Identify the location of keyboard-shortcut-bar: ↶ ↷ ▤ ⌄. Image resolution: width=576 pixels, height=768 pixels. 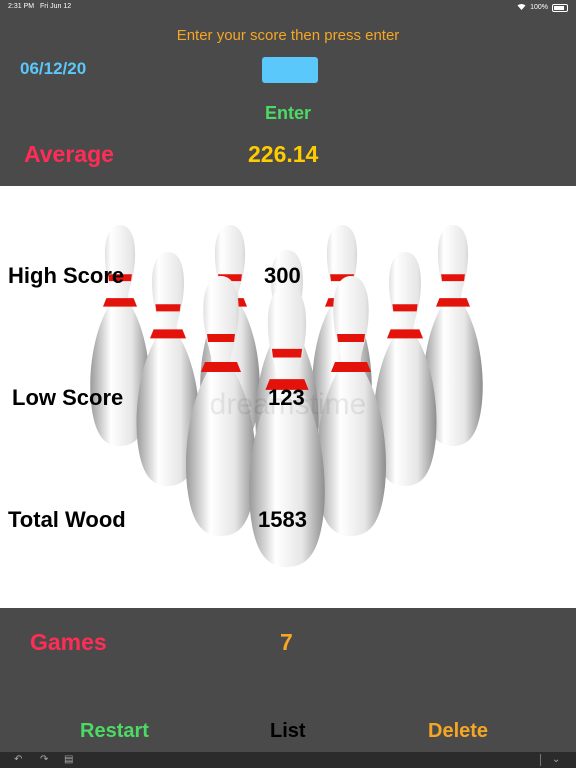
(288, 760).